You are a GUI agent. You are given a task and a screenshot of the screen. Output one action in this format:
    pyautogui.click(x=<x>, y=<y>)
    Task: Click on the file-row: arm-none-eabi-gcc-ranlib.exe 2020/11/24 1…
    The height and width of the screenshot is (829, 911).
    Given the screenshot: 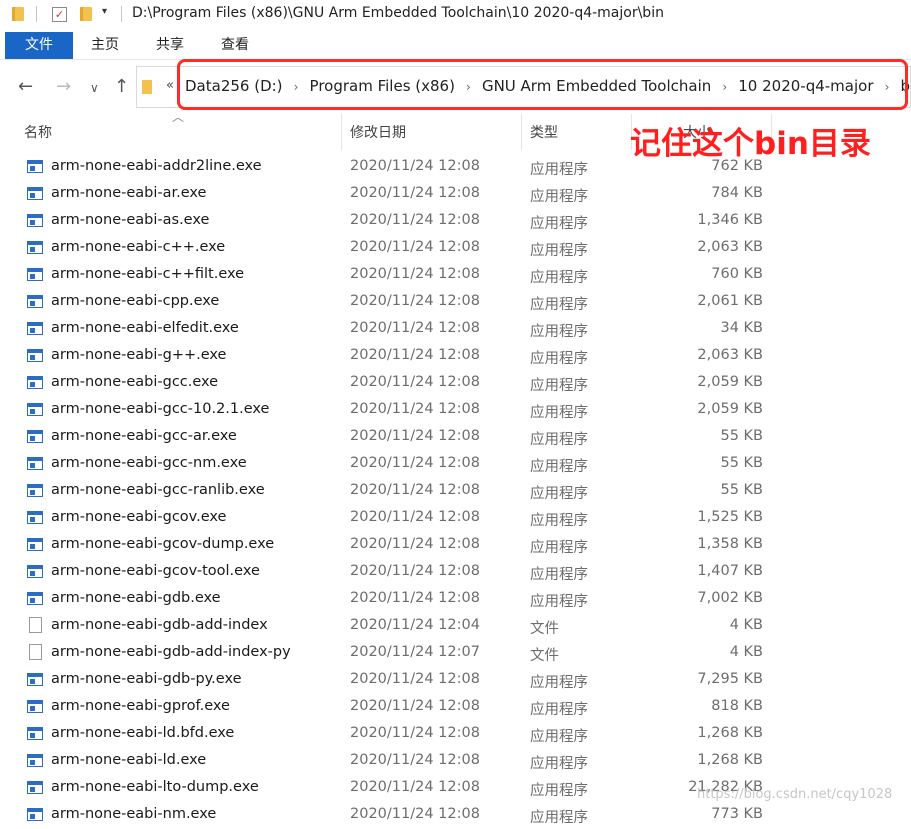 What is the action you would take?
    pyautogui.click(x=455, y=491)
    